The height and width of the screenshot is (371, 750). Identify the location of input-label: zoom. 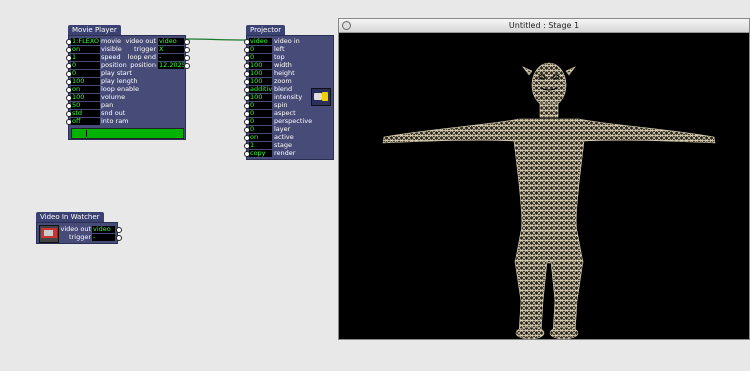
(283, 81).